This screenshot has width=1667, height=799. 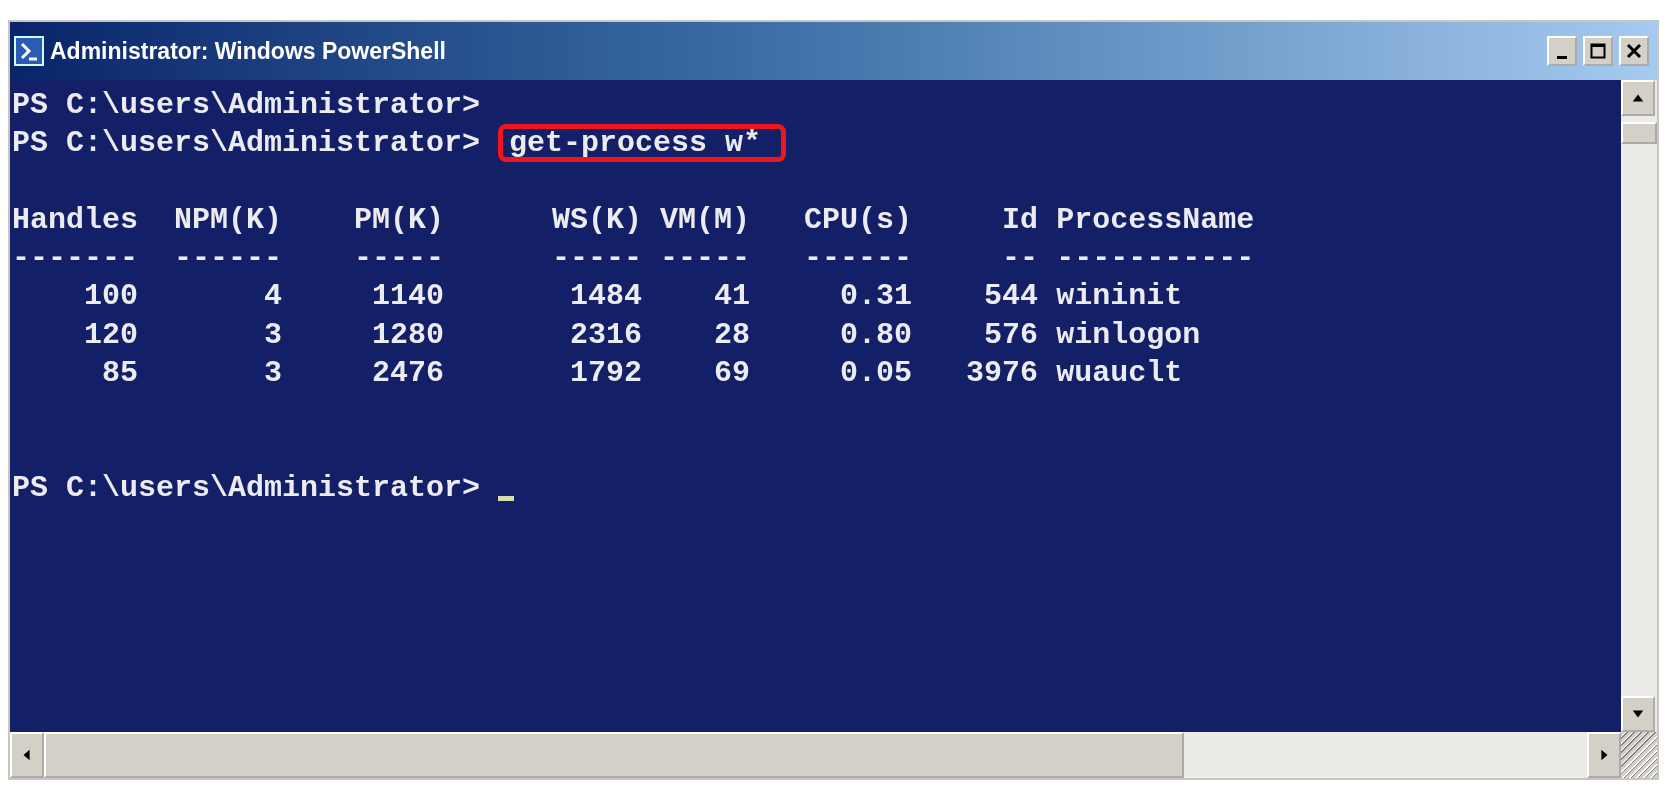 I want to click on powershell-icon, so click(x=29, y=51).